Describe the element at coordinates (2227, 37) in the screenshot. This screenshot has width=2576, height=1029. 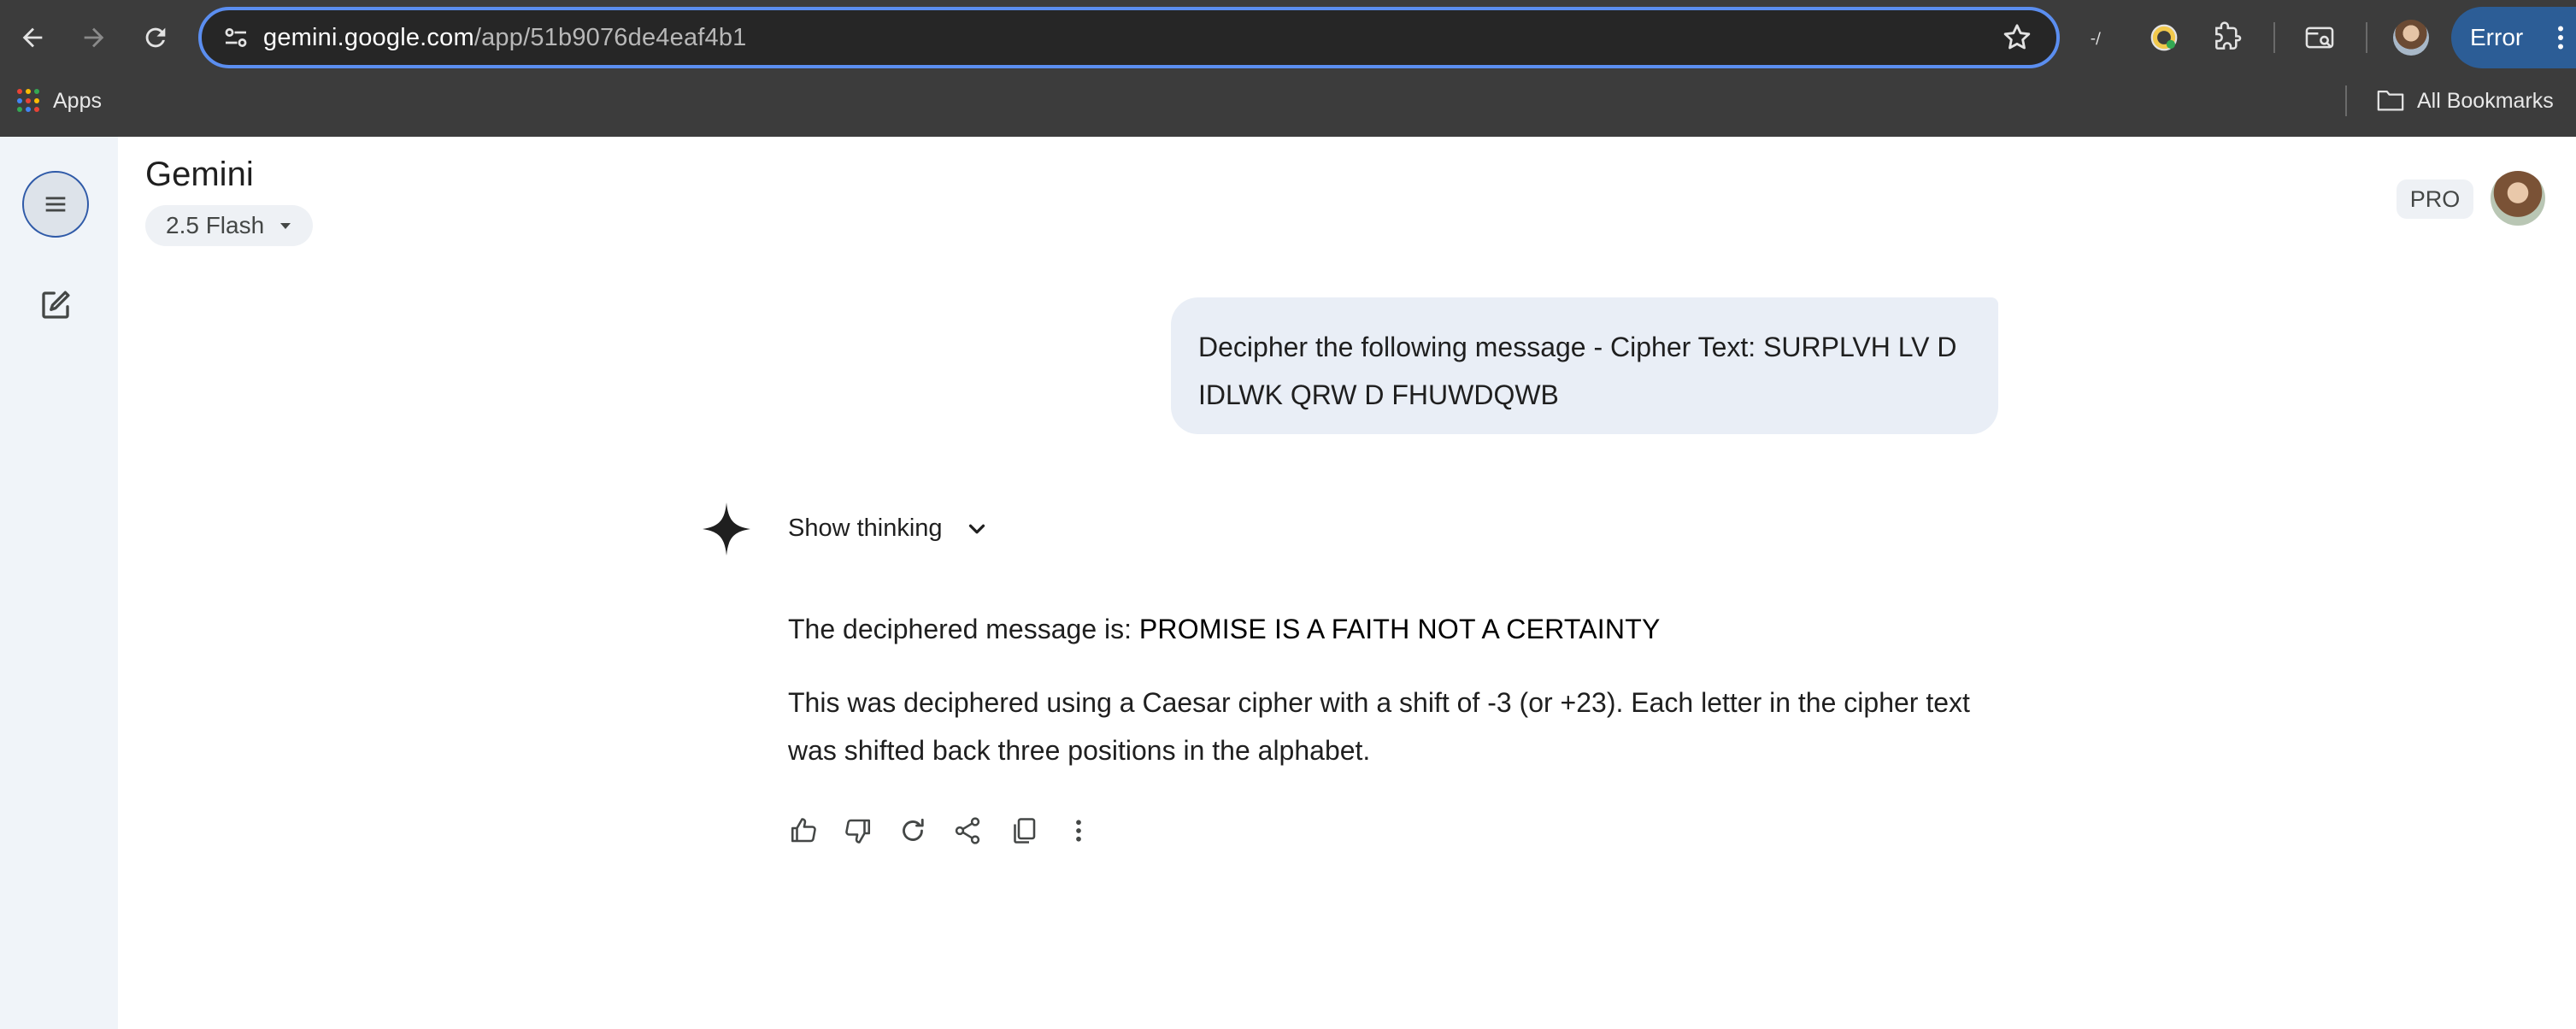
I see `extensions-puzzle-icon` at that location.